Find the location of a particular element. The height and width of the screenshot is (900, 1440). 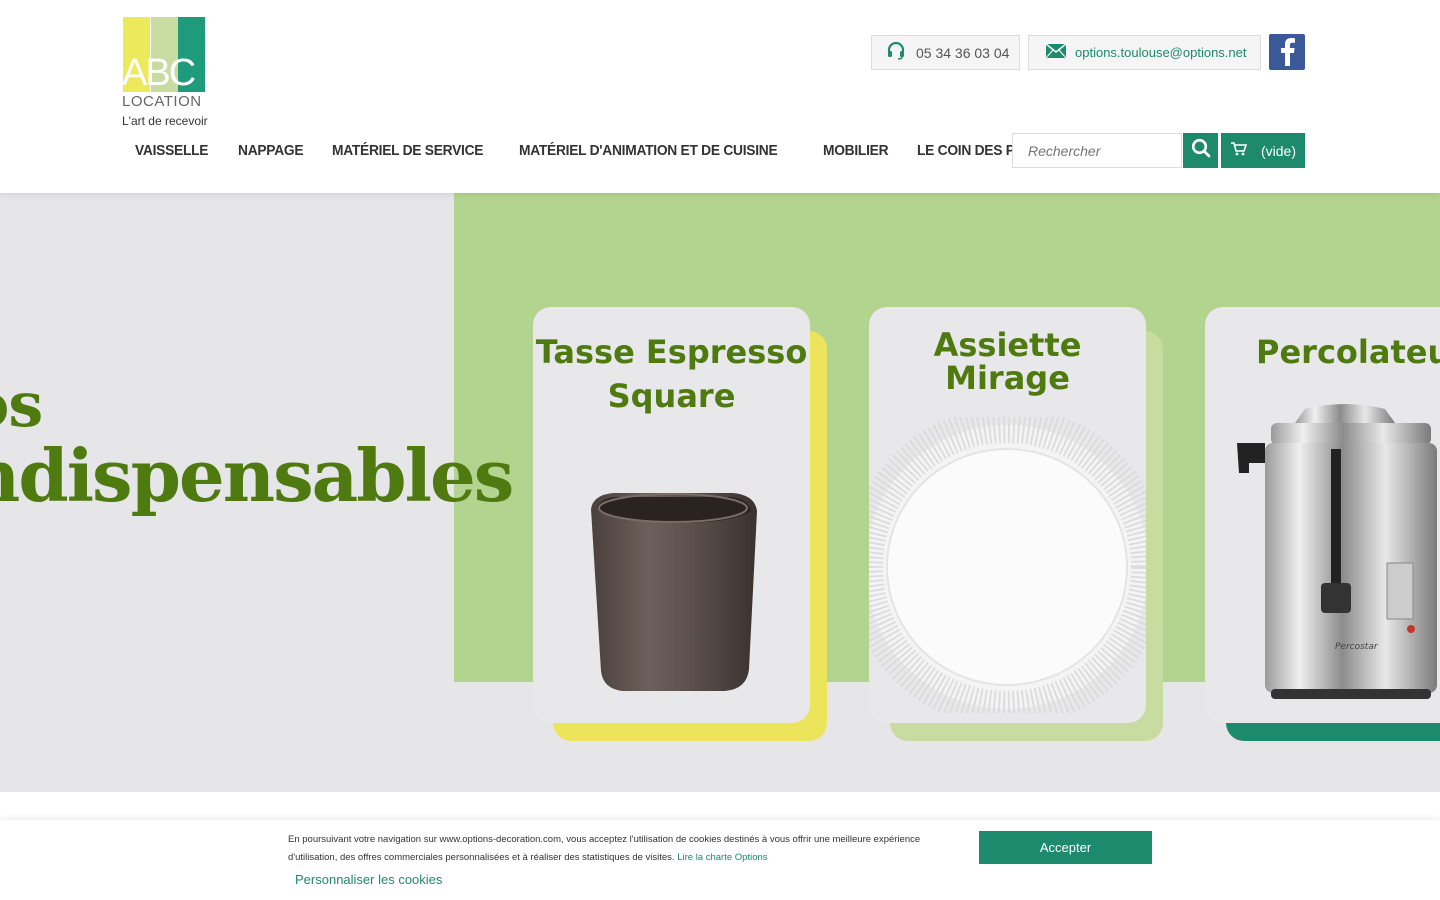

logo-letters: ABC is located at coordinates (159, 73).